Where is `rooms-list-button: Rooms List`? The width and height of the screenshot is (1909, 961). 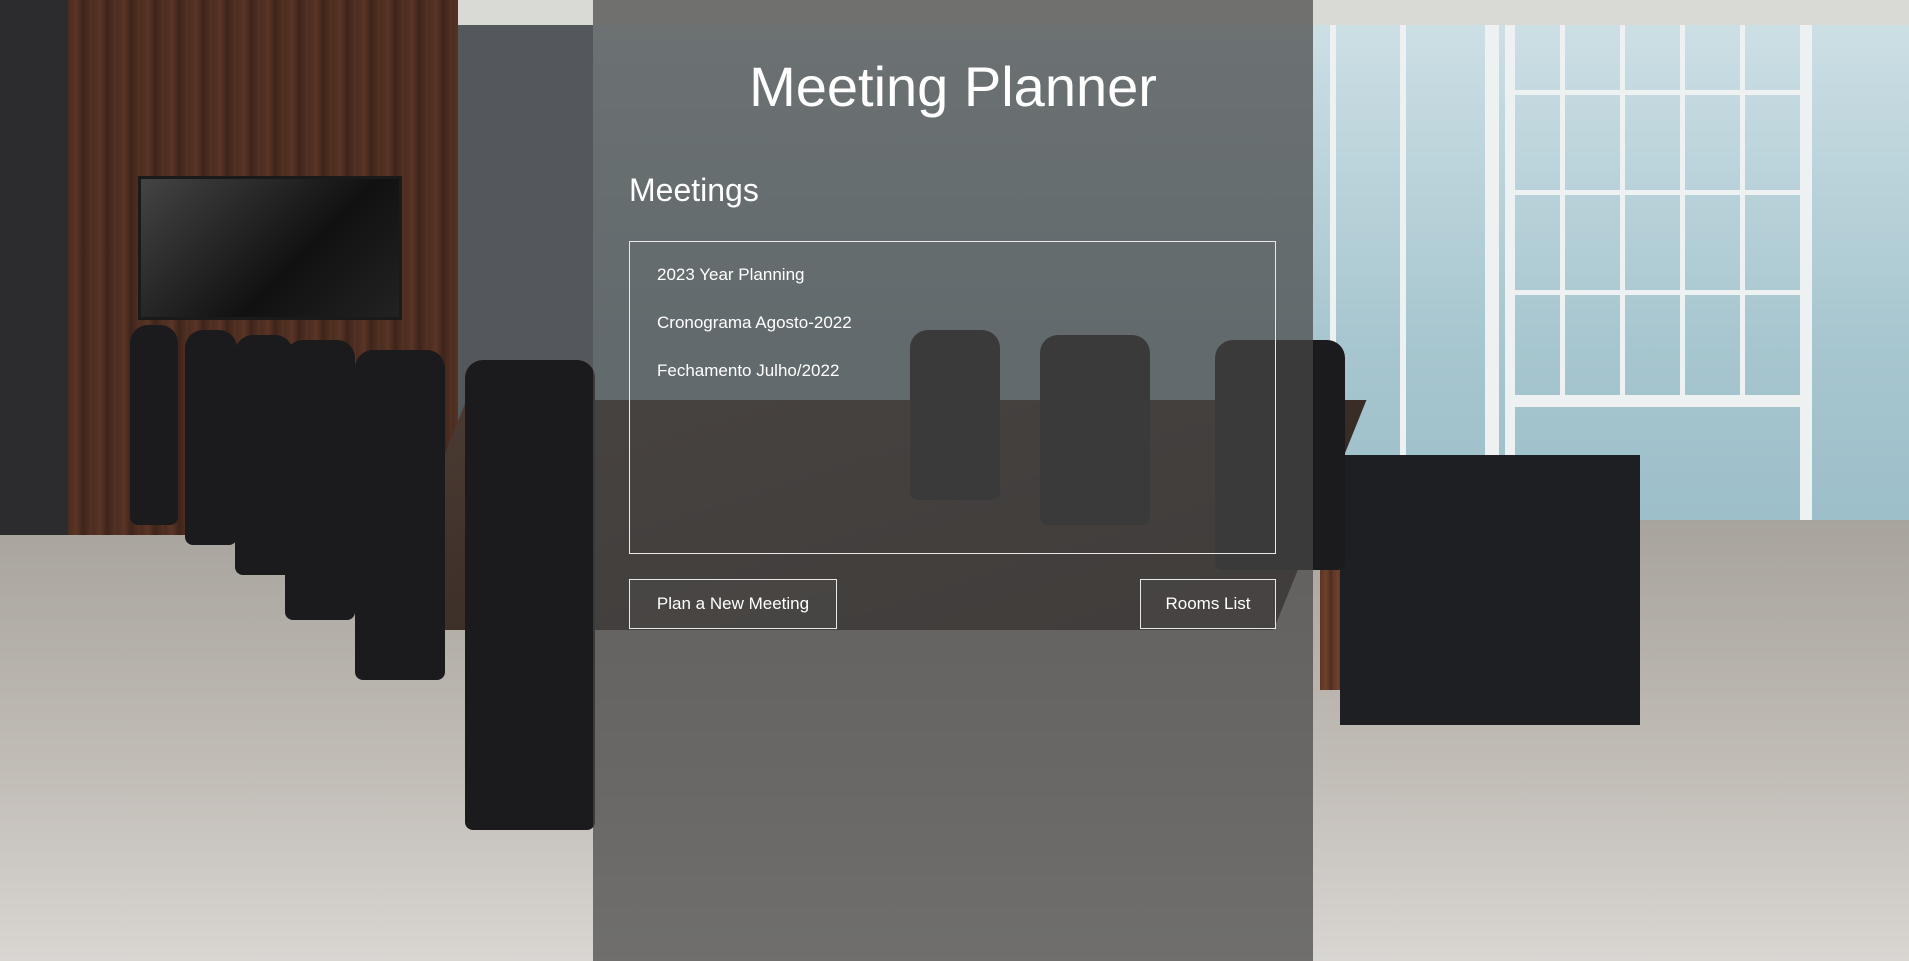 rooms-list-button: Rooms List is located at coordinates (1208, 604).